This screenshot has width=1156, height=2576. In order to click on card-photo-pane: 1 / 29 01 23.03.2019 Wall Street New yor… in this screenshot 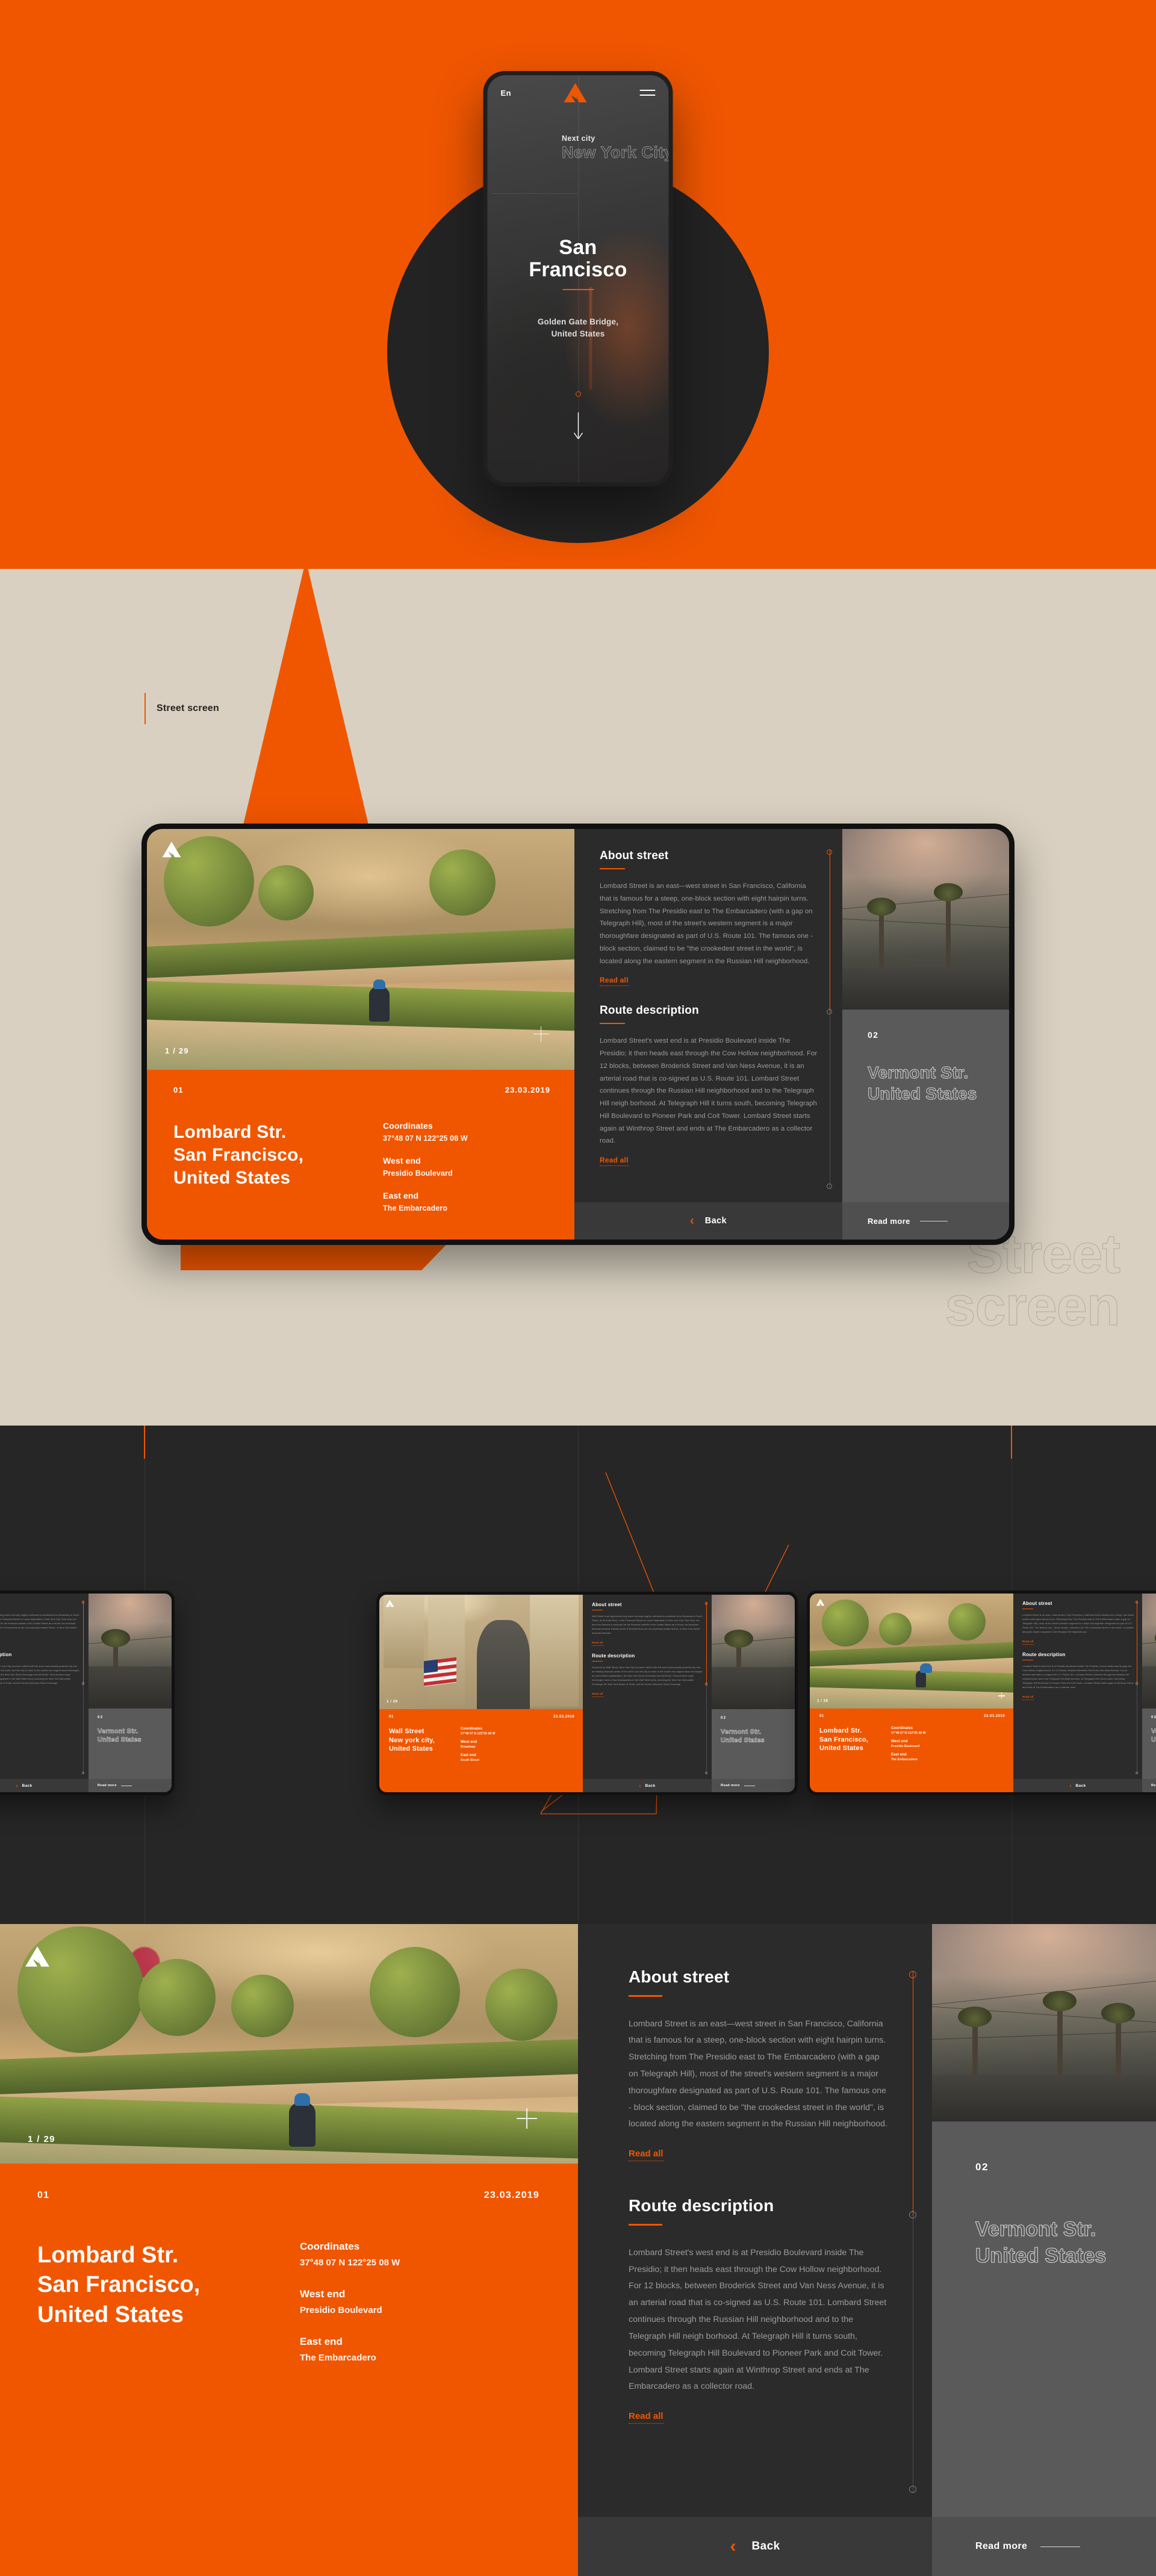, I will do `click(481, 1693)`.